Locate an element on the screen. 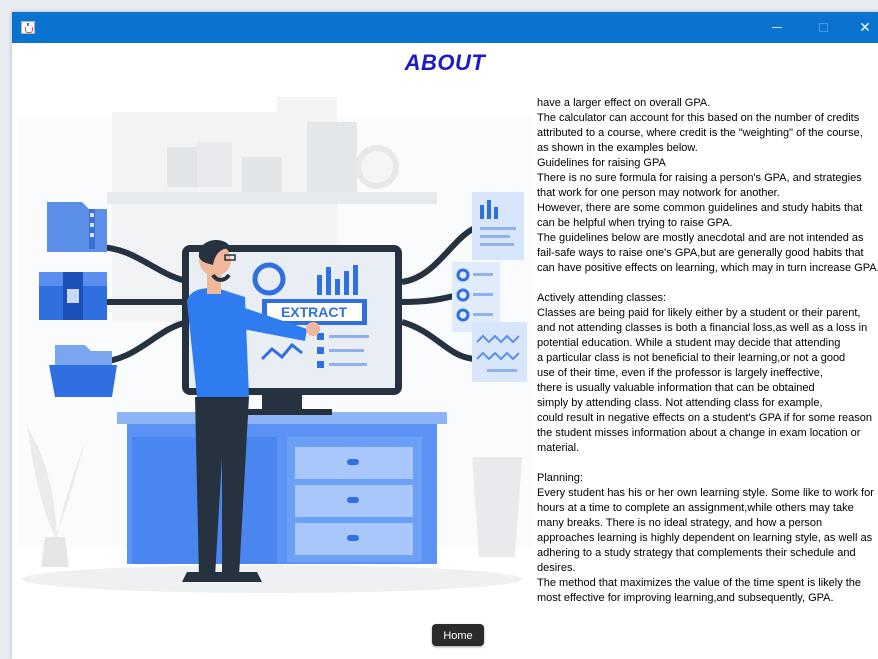 The image size is (878, 659). archive-box-icon is located at coordinates (73, 296).